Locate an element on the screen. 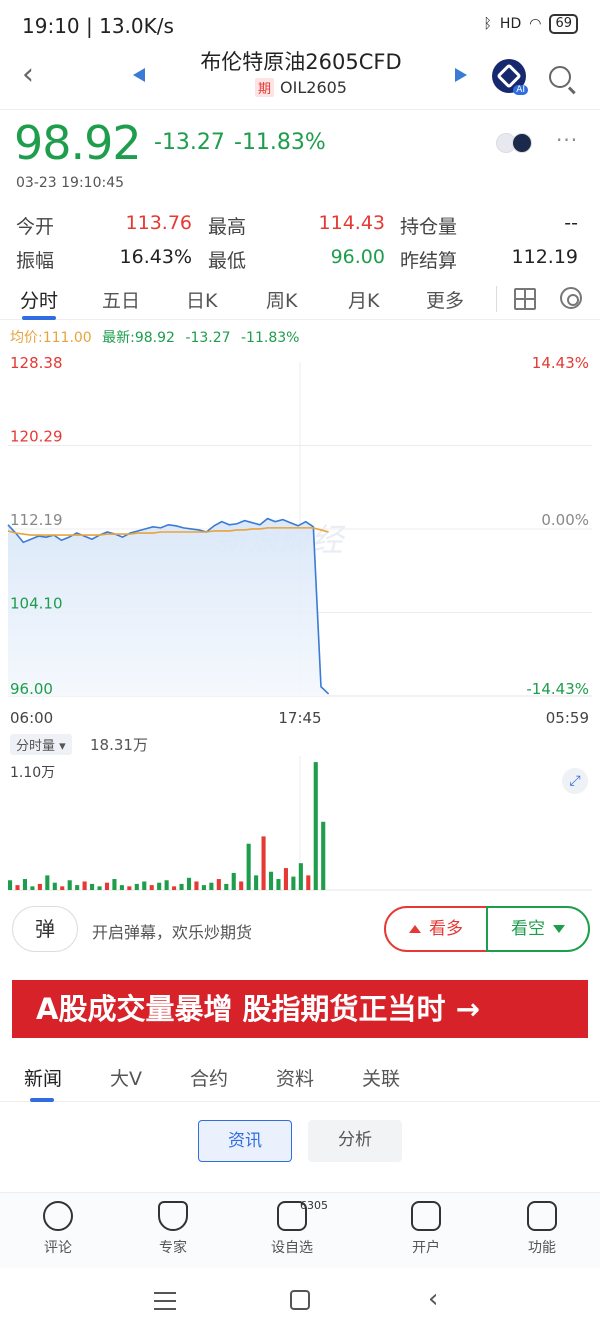 Image resolution: width=600 pixels, height=1334 pixels. tab-more: 更多 is located at coordinates (445, 299).